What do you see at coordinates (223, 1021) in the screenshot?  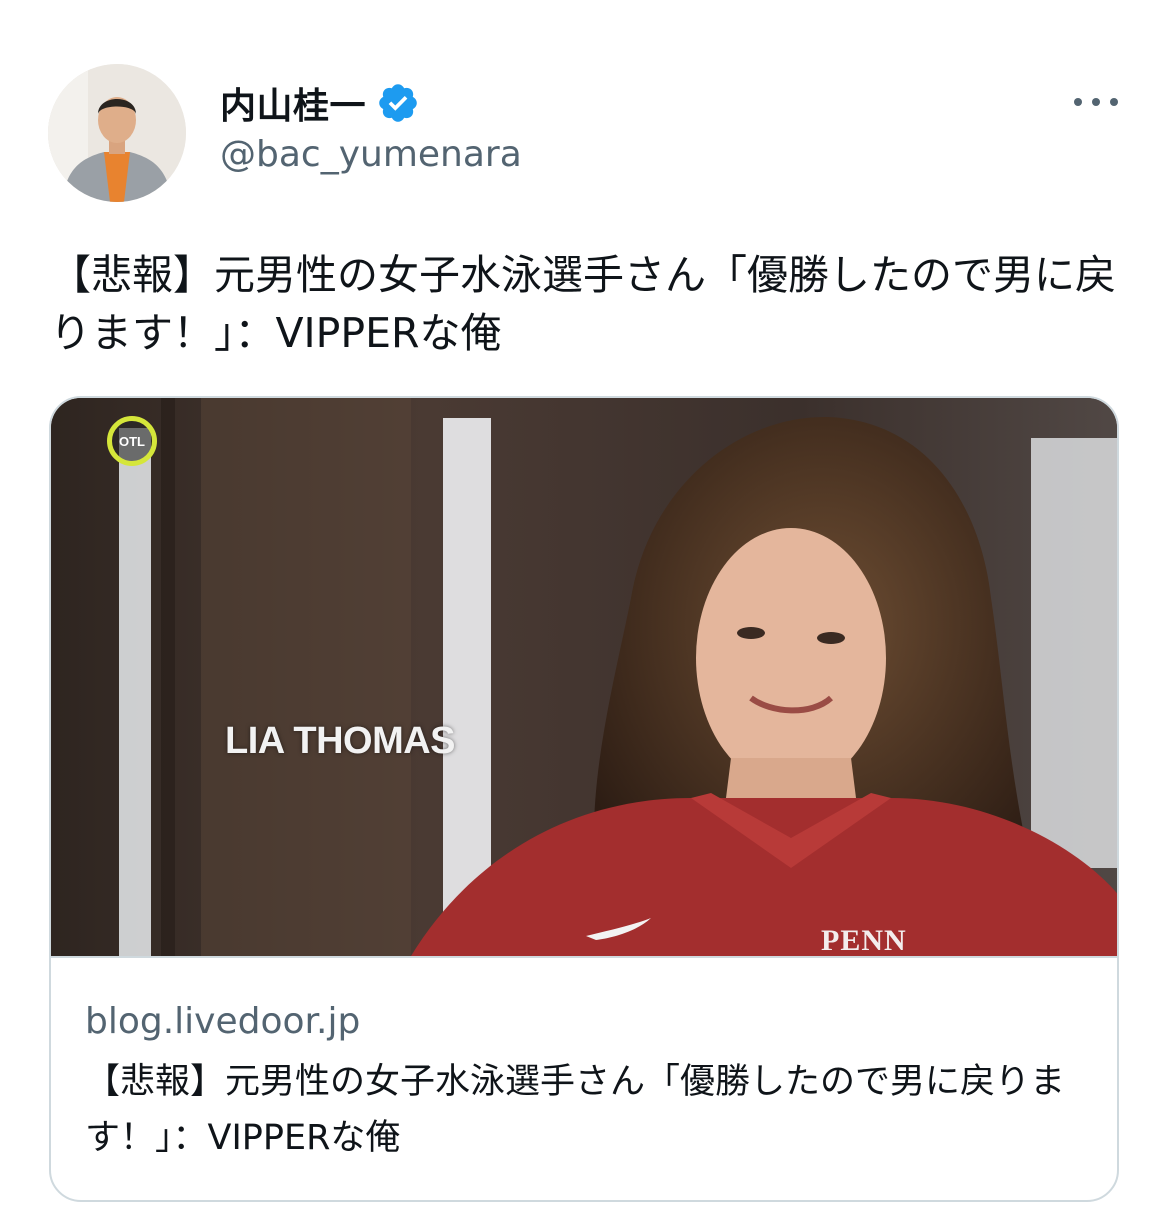 I see `card-domain: blog.livedoor.jp` at bounding box center [223, 1021].